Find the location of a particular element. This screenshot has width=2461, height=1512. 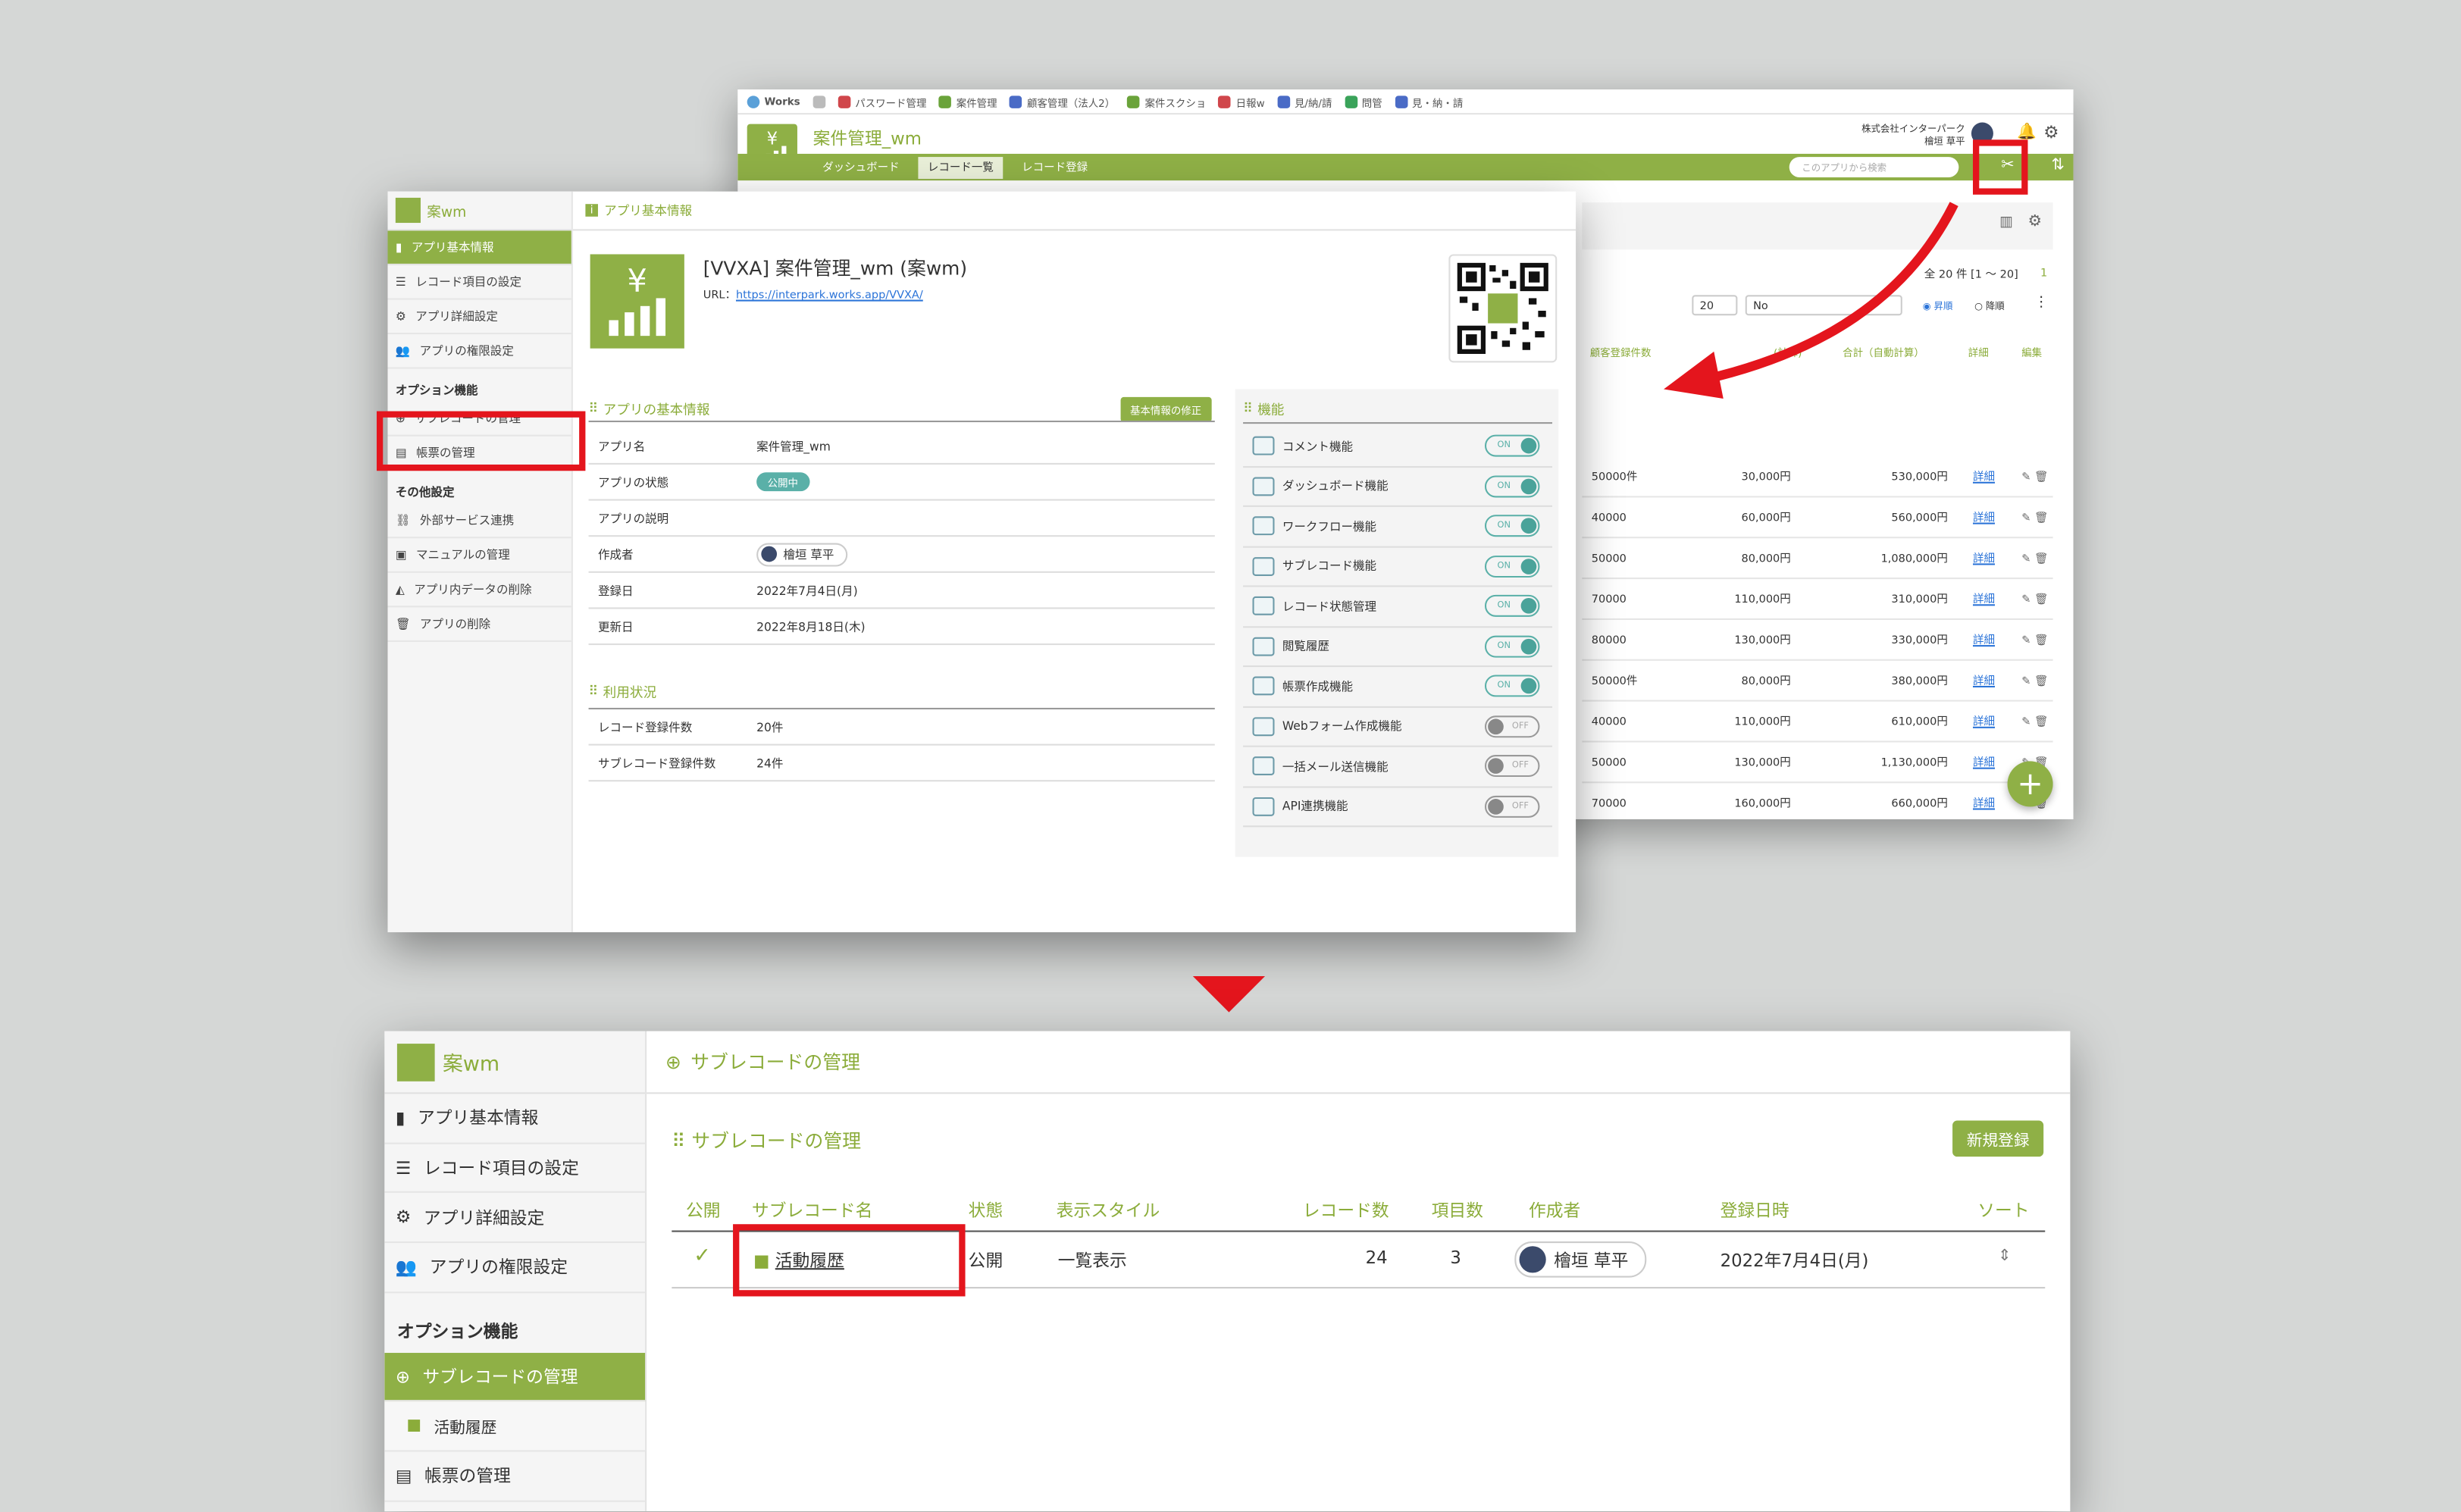

calc-cell: 110,000円 is located at coordinates (1762, 599).